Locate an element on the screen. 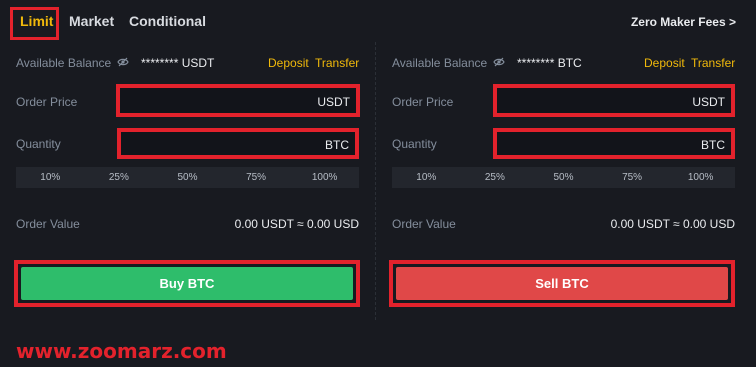 This screenshot has width=756, height=367. sell-button-highlight: Sell BTC is located at coordinates (562, 283).